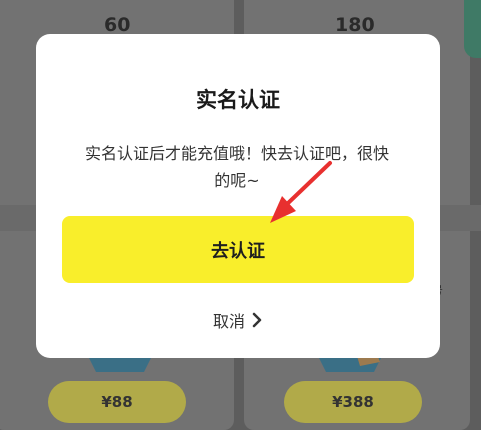  I want to click on dialog-message-line2: 的呢~, so click(237, 180).